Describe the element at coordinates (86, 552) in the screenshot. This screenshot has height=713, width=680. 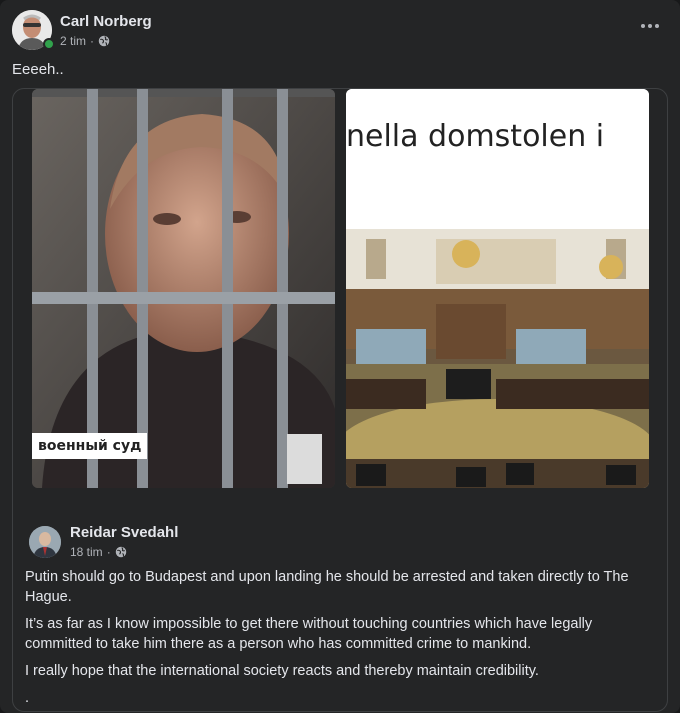
I see `shared-timestamp: 18 tim` at that location.